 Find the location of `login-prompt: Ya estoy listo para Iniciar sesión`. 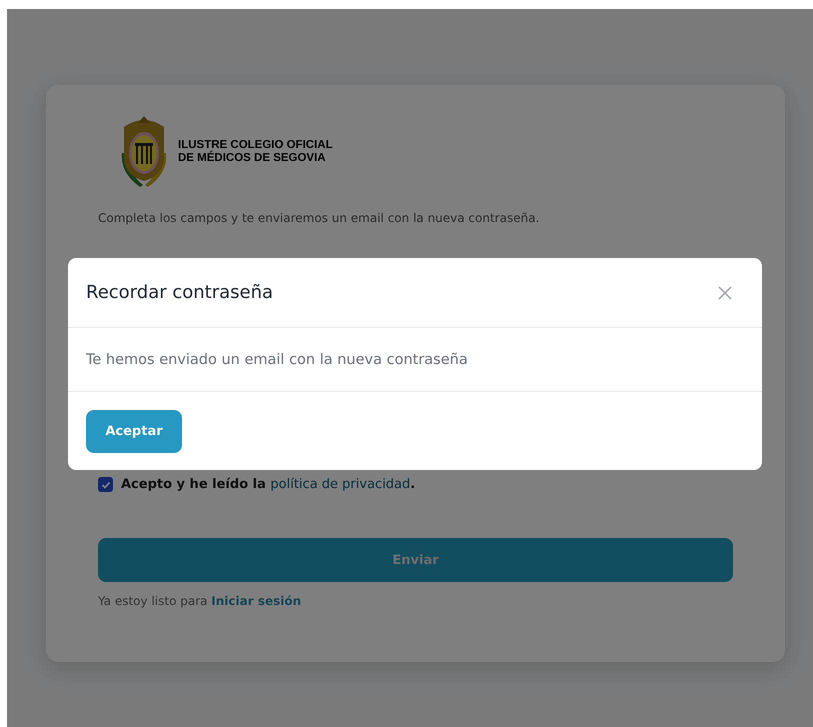

login-prompt: Ya estoy listo para Iniciar sesión is located at coordinates (200, 601).